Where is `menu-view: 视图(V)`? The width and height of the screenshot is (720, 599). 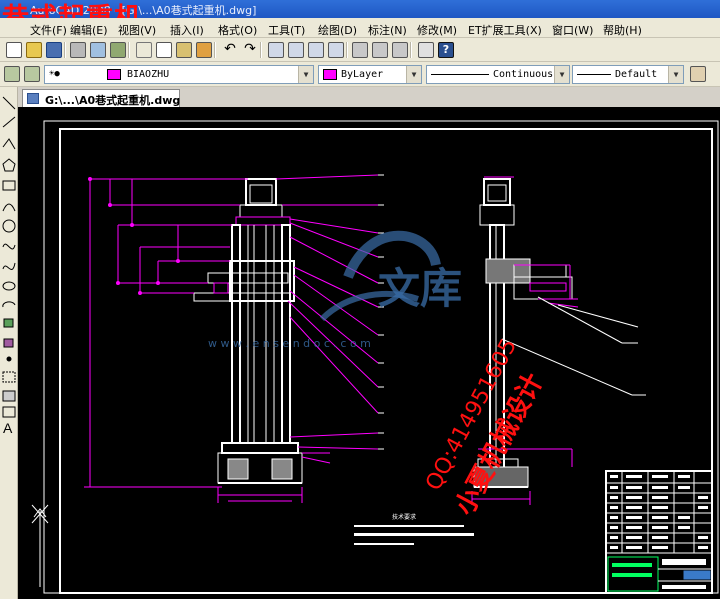 menu-view: 视图(V) is located at coordinates (137, 30).